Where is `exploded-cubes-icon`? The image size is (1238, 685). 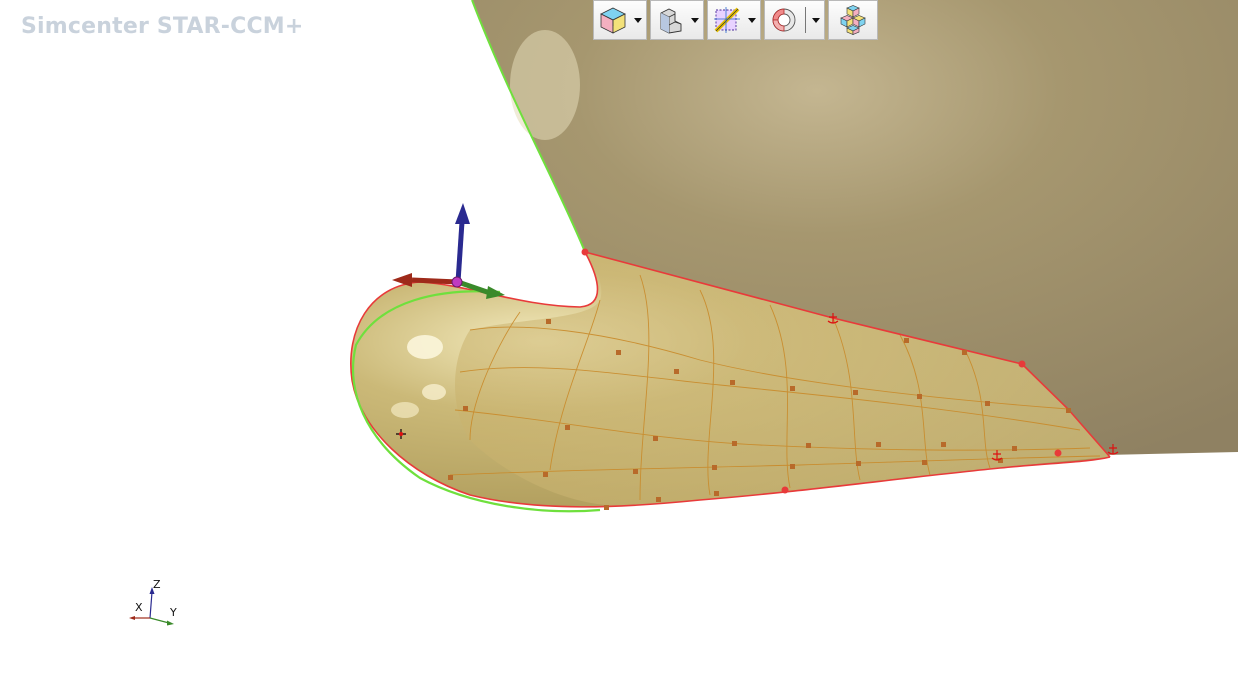 exploded-cubes-icon is located at coordinates (853, 20).